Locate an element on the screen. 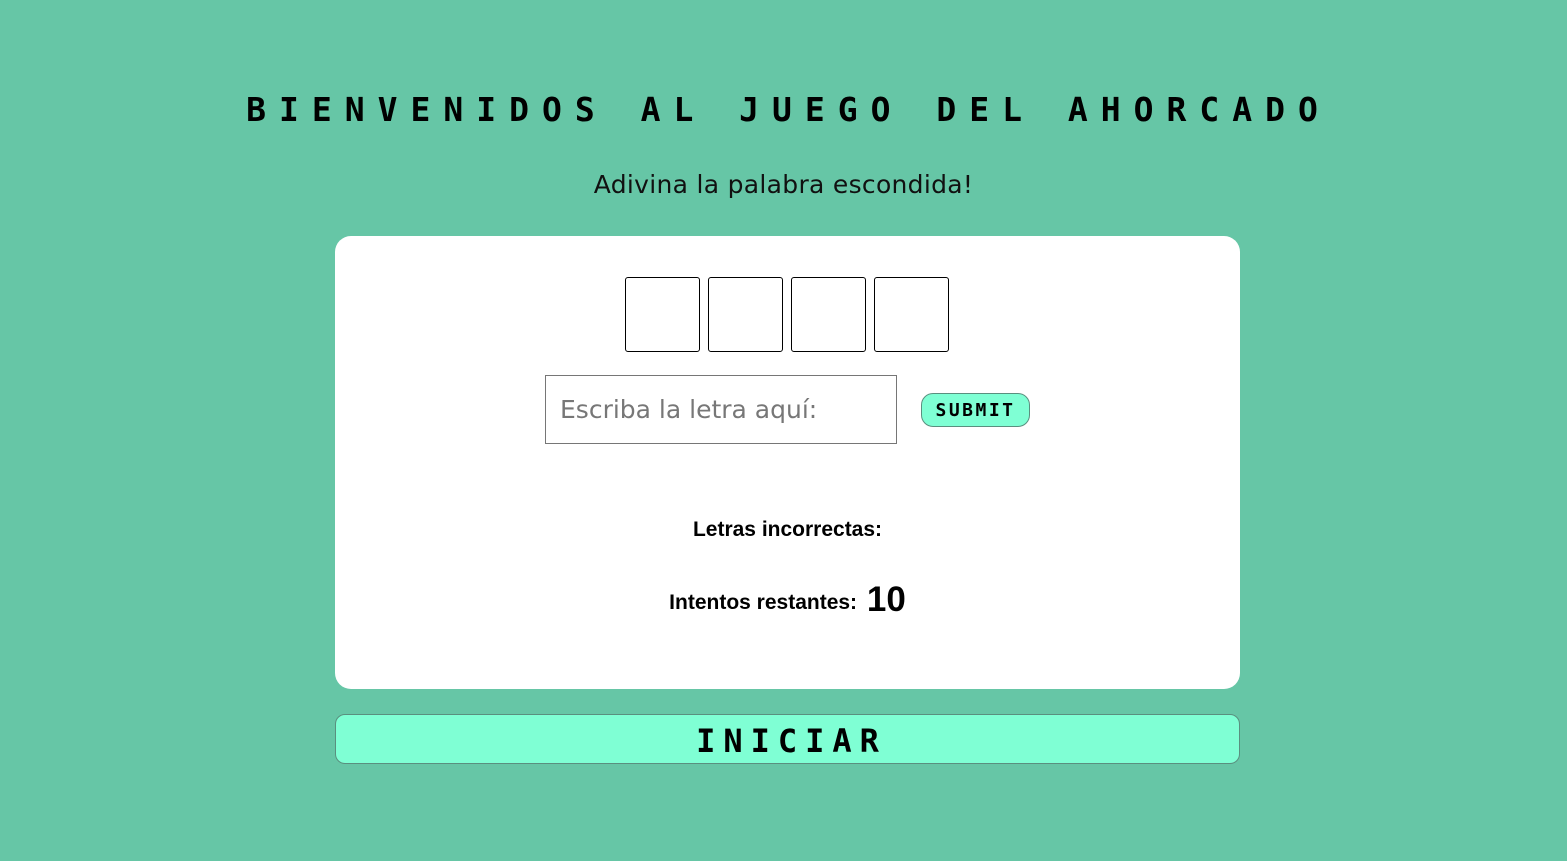 The width and height of the screenshot is (1567, 861). start-button: INICIAR is located at coordinates (787, 739).